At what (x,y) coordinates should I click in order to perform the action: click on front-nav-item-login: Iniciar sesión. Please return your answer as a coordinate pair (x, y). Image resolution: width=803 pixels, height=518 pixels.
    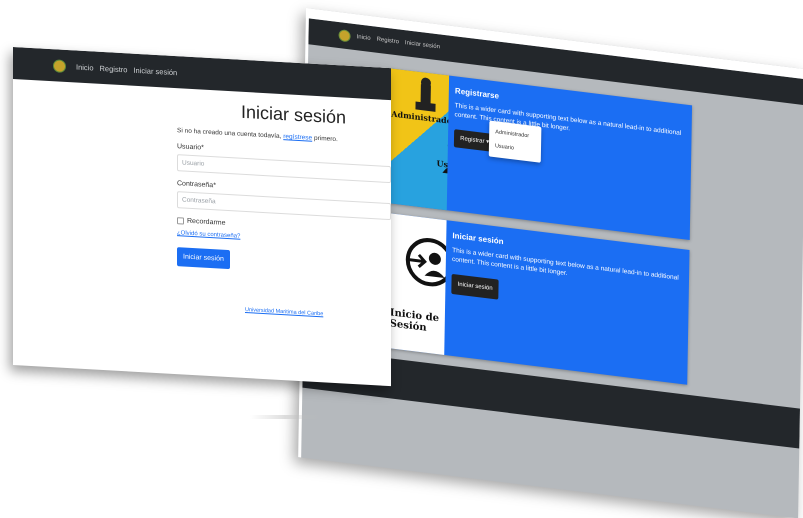
    Looking at the image, I should click on (155, 70).